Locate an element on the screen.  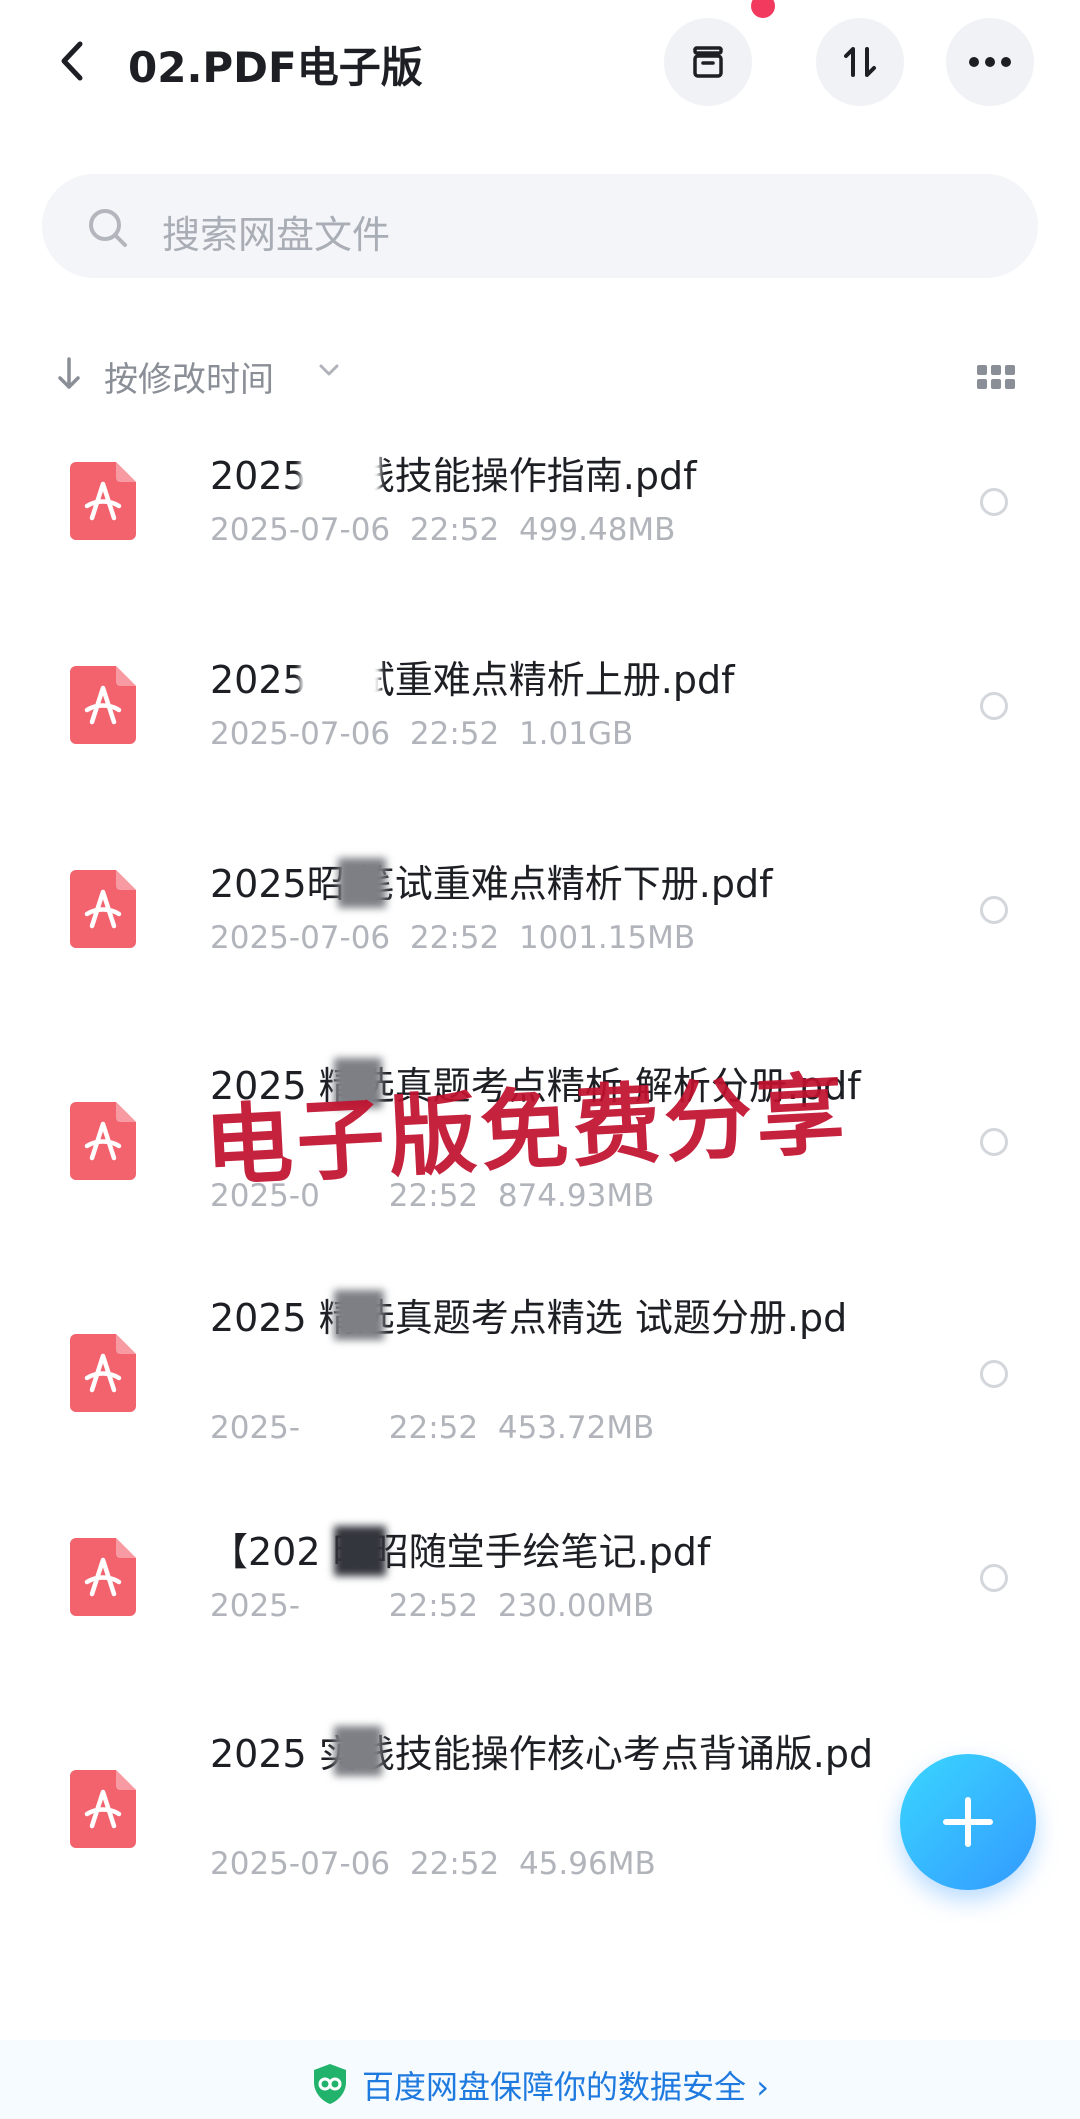
file-size: 230.00MB is located at coordinates (576, 1606).